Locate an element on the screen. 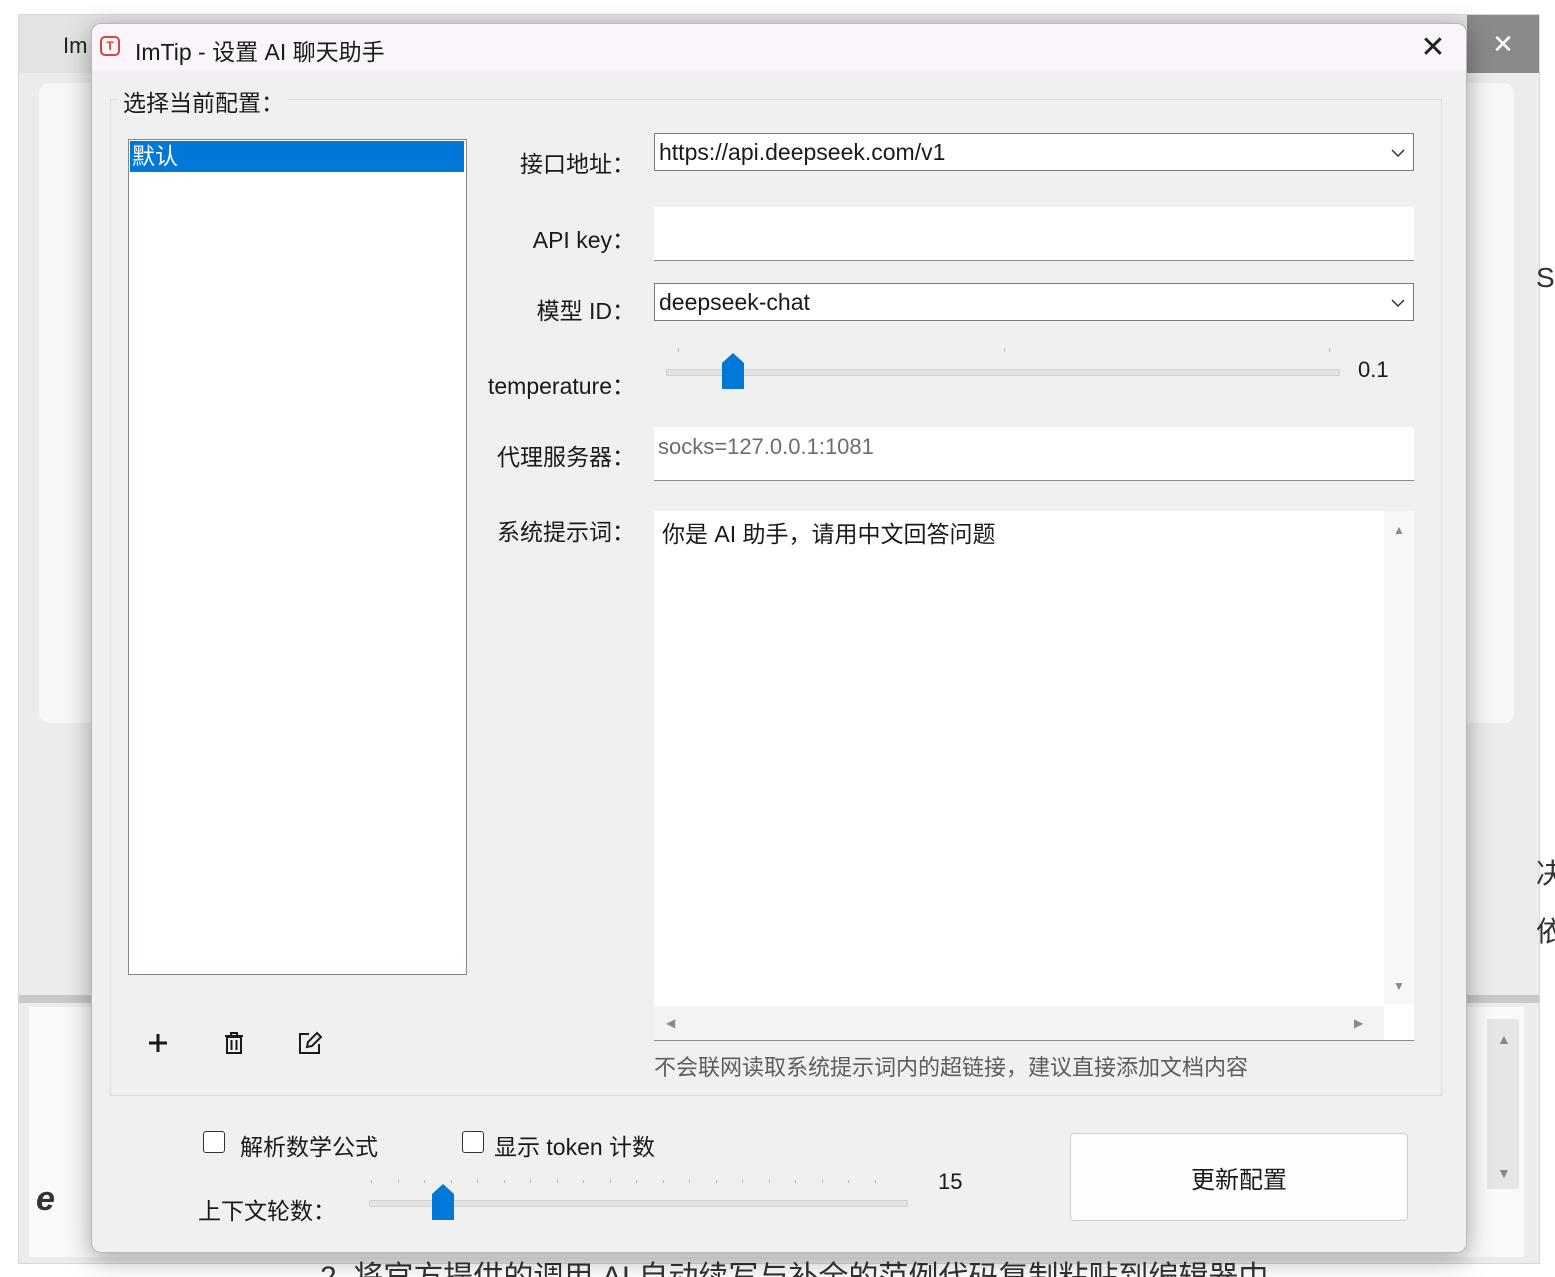 This screenshot has height=1277, width=1555. update-config-button: 更新配置 is located at coordinates (1239, 1177).